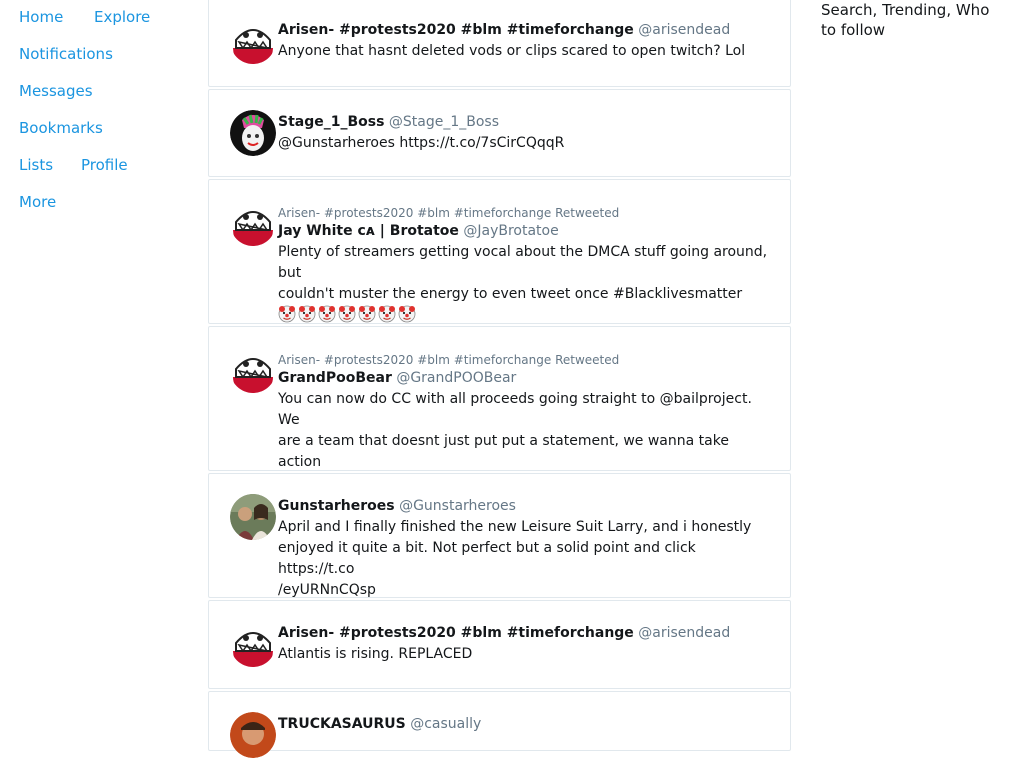  Describe the element at coordinates (104, 165) in the screenshot. I see `nav-profile: Profile` at that location.